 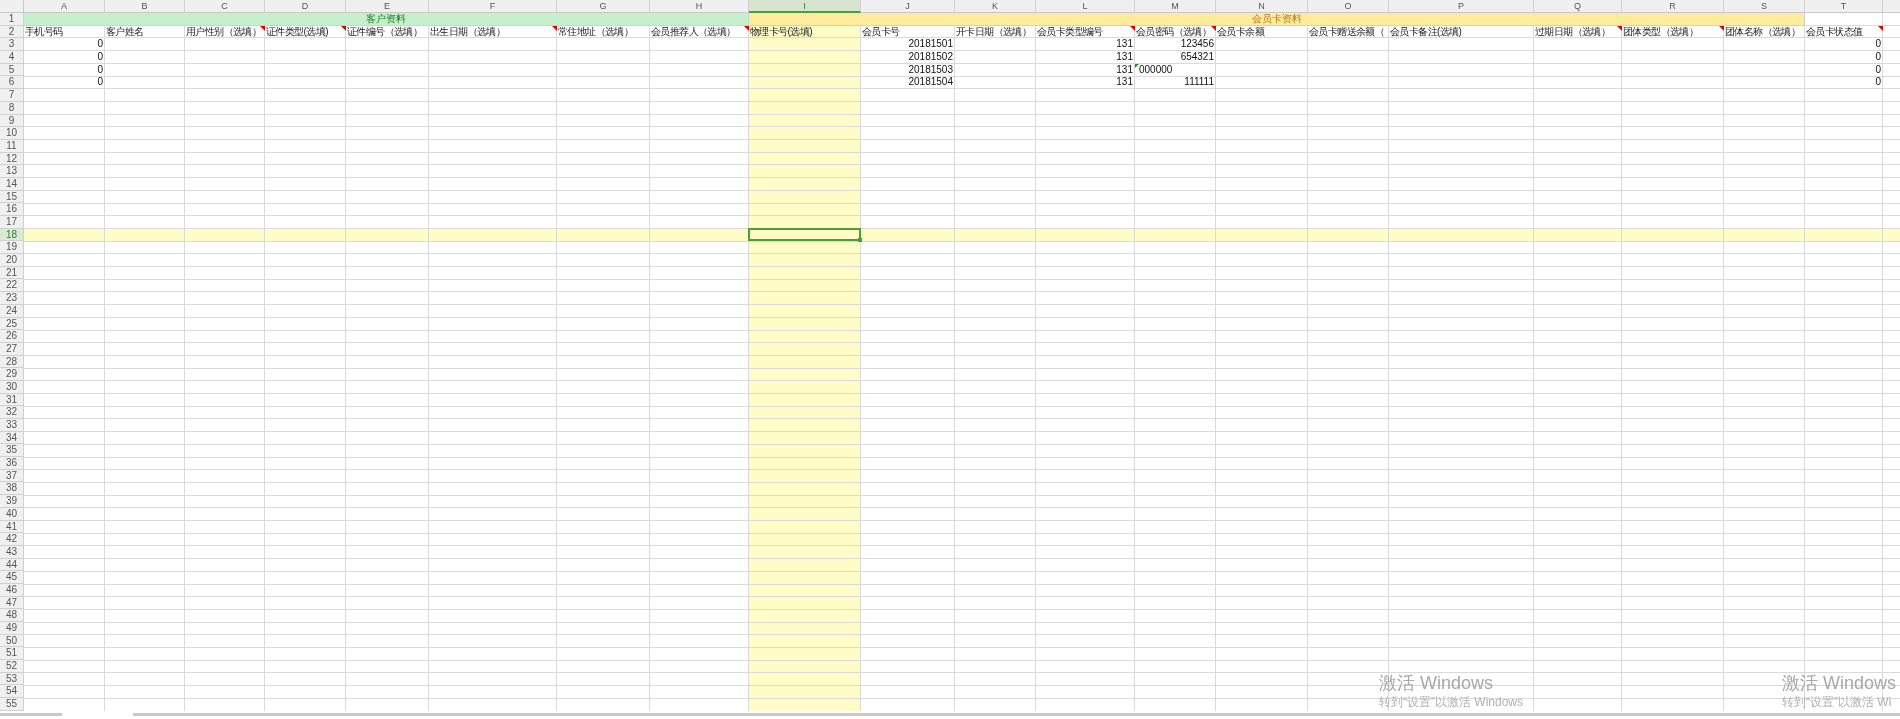 What do you see at coordinates (1016, 714) in the screenshot?
I see `horizontal-scrollbar` at bounding box center [1016, 714].